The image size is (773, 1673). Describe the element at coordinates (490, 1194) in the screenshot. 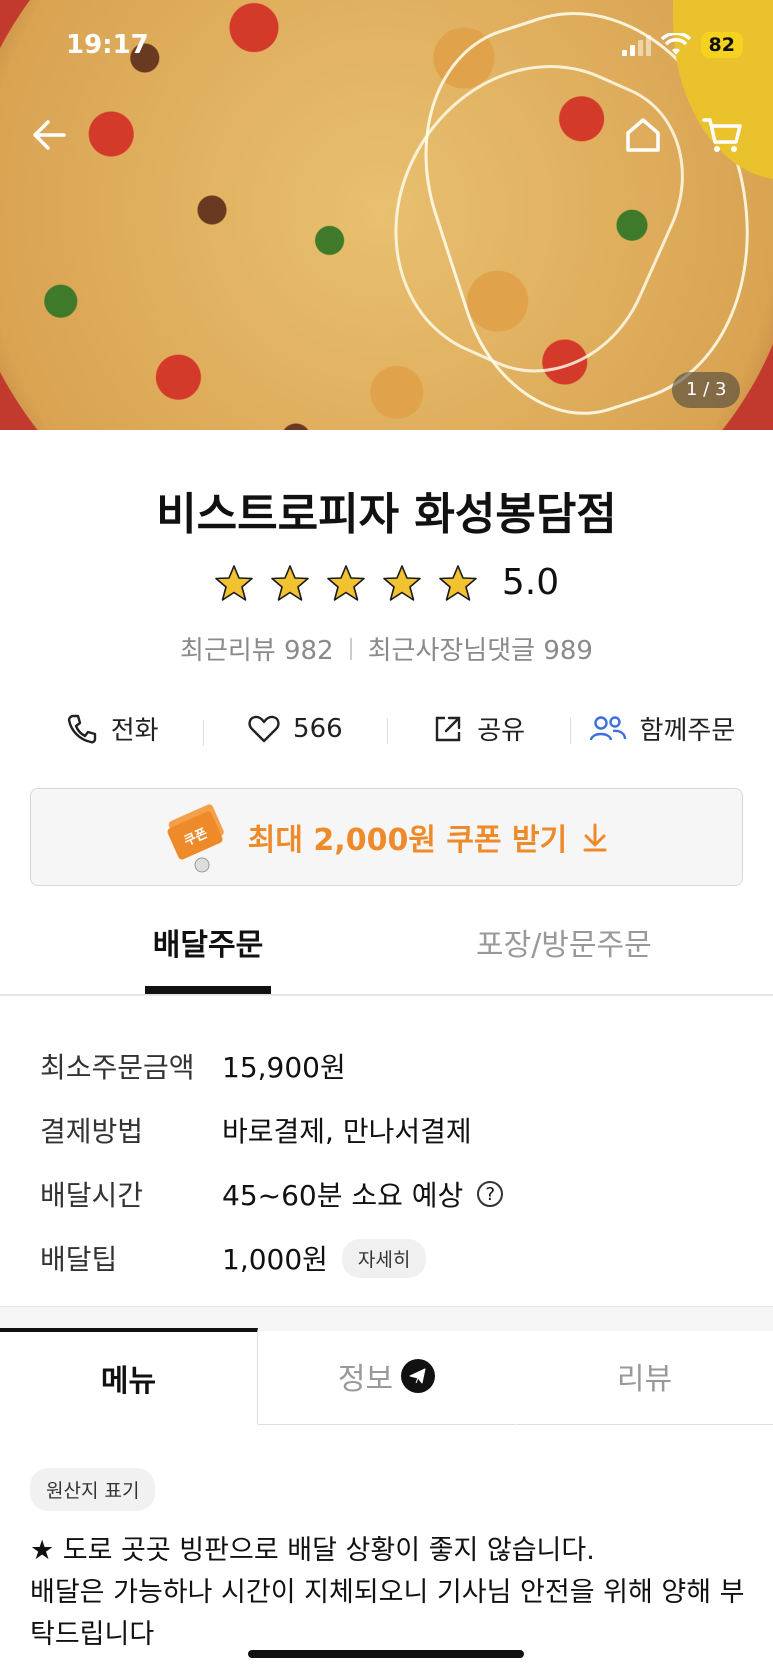

I see `help-icon: ?` at that location.